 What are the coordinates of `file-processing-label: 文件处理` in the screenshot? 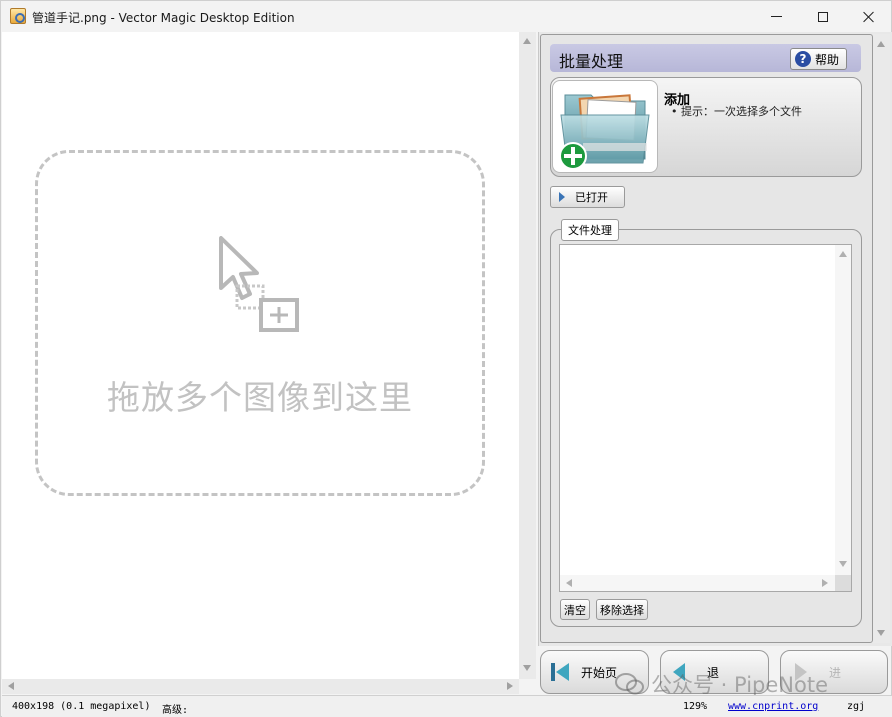 It's located at (590, 230).